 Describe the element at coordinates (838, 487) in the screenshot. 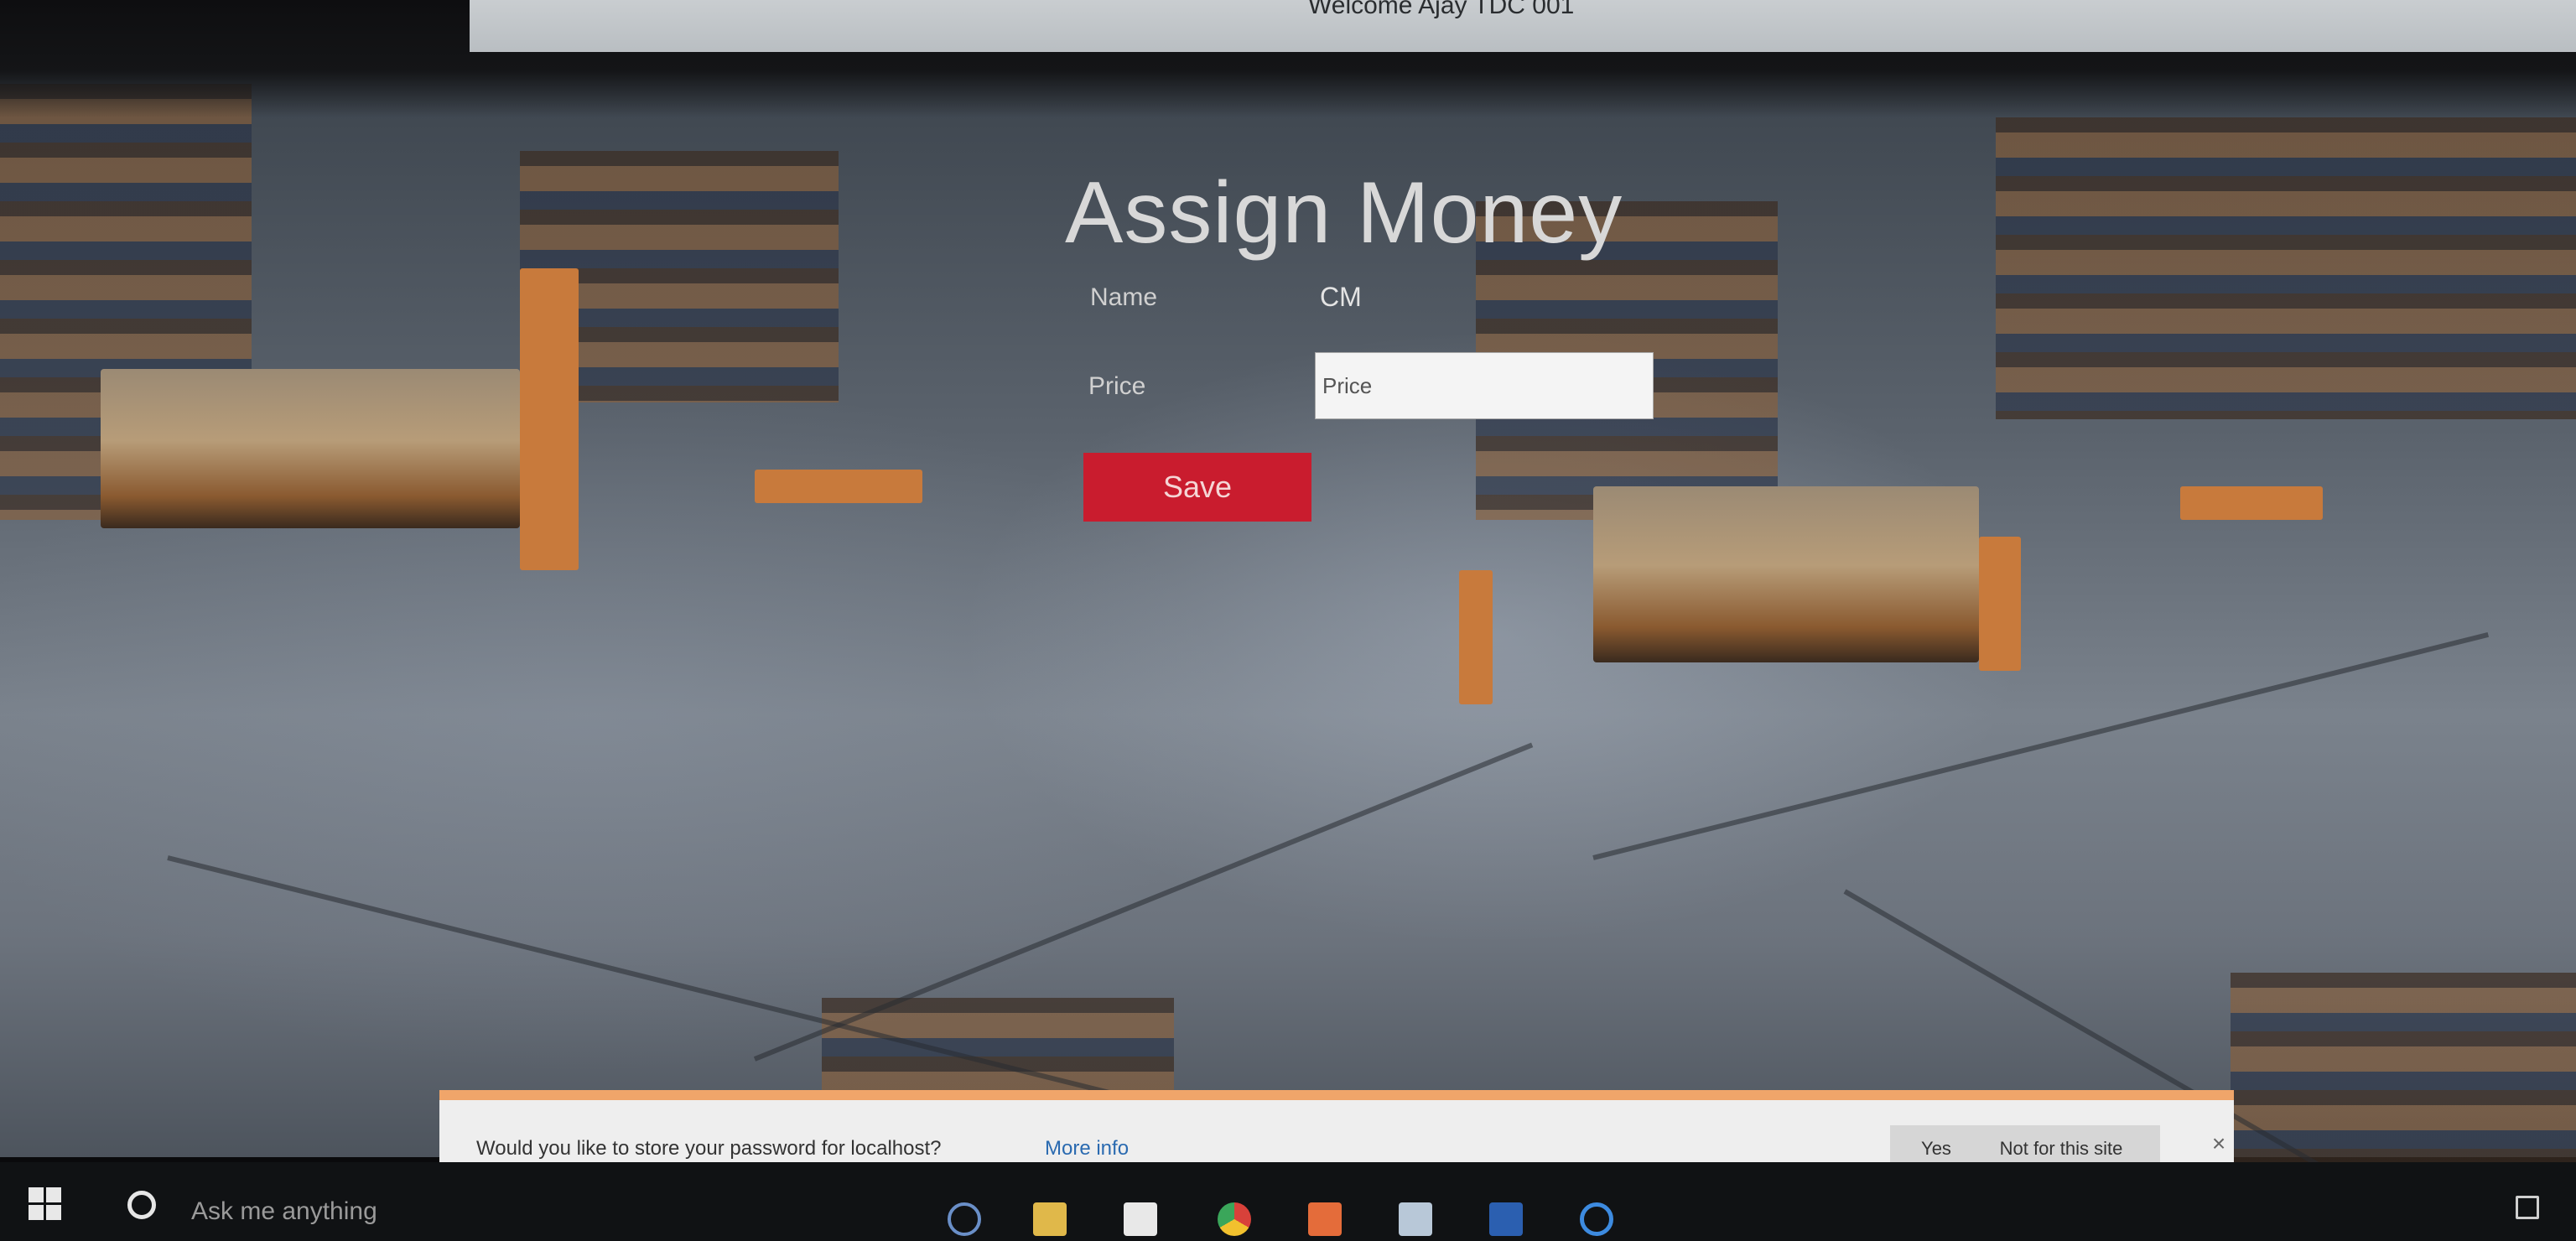

I see `orange-beam-left` at that location.